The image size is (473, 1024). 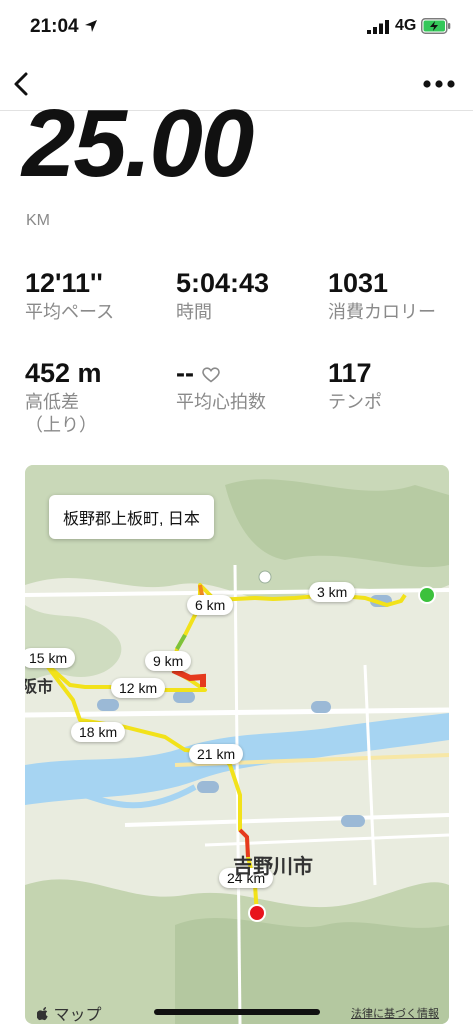 I want to click on network-type: 4G, so click(x=406, y=25).